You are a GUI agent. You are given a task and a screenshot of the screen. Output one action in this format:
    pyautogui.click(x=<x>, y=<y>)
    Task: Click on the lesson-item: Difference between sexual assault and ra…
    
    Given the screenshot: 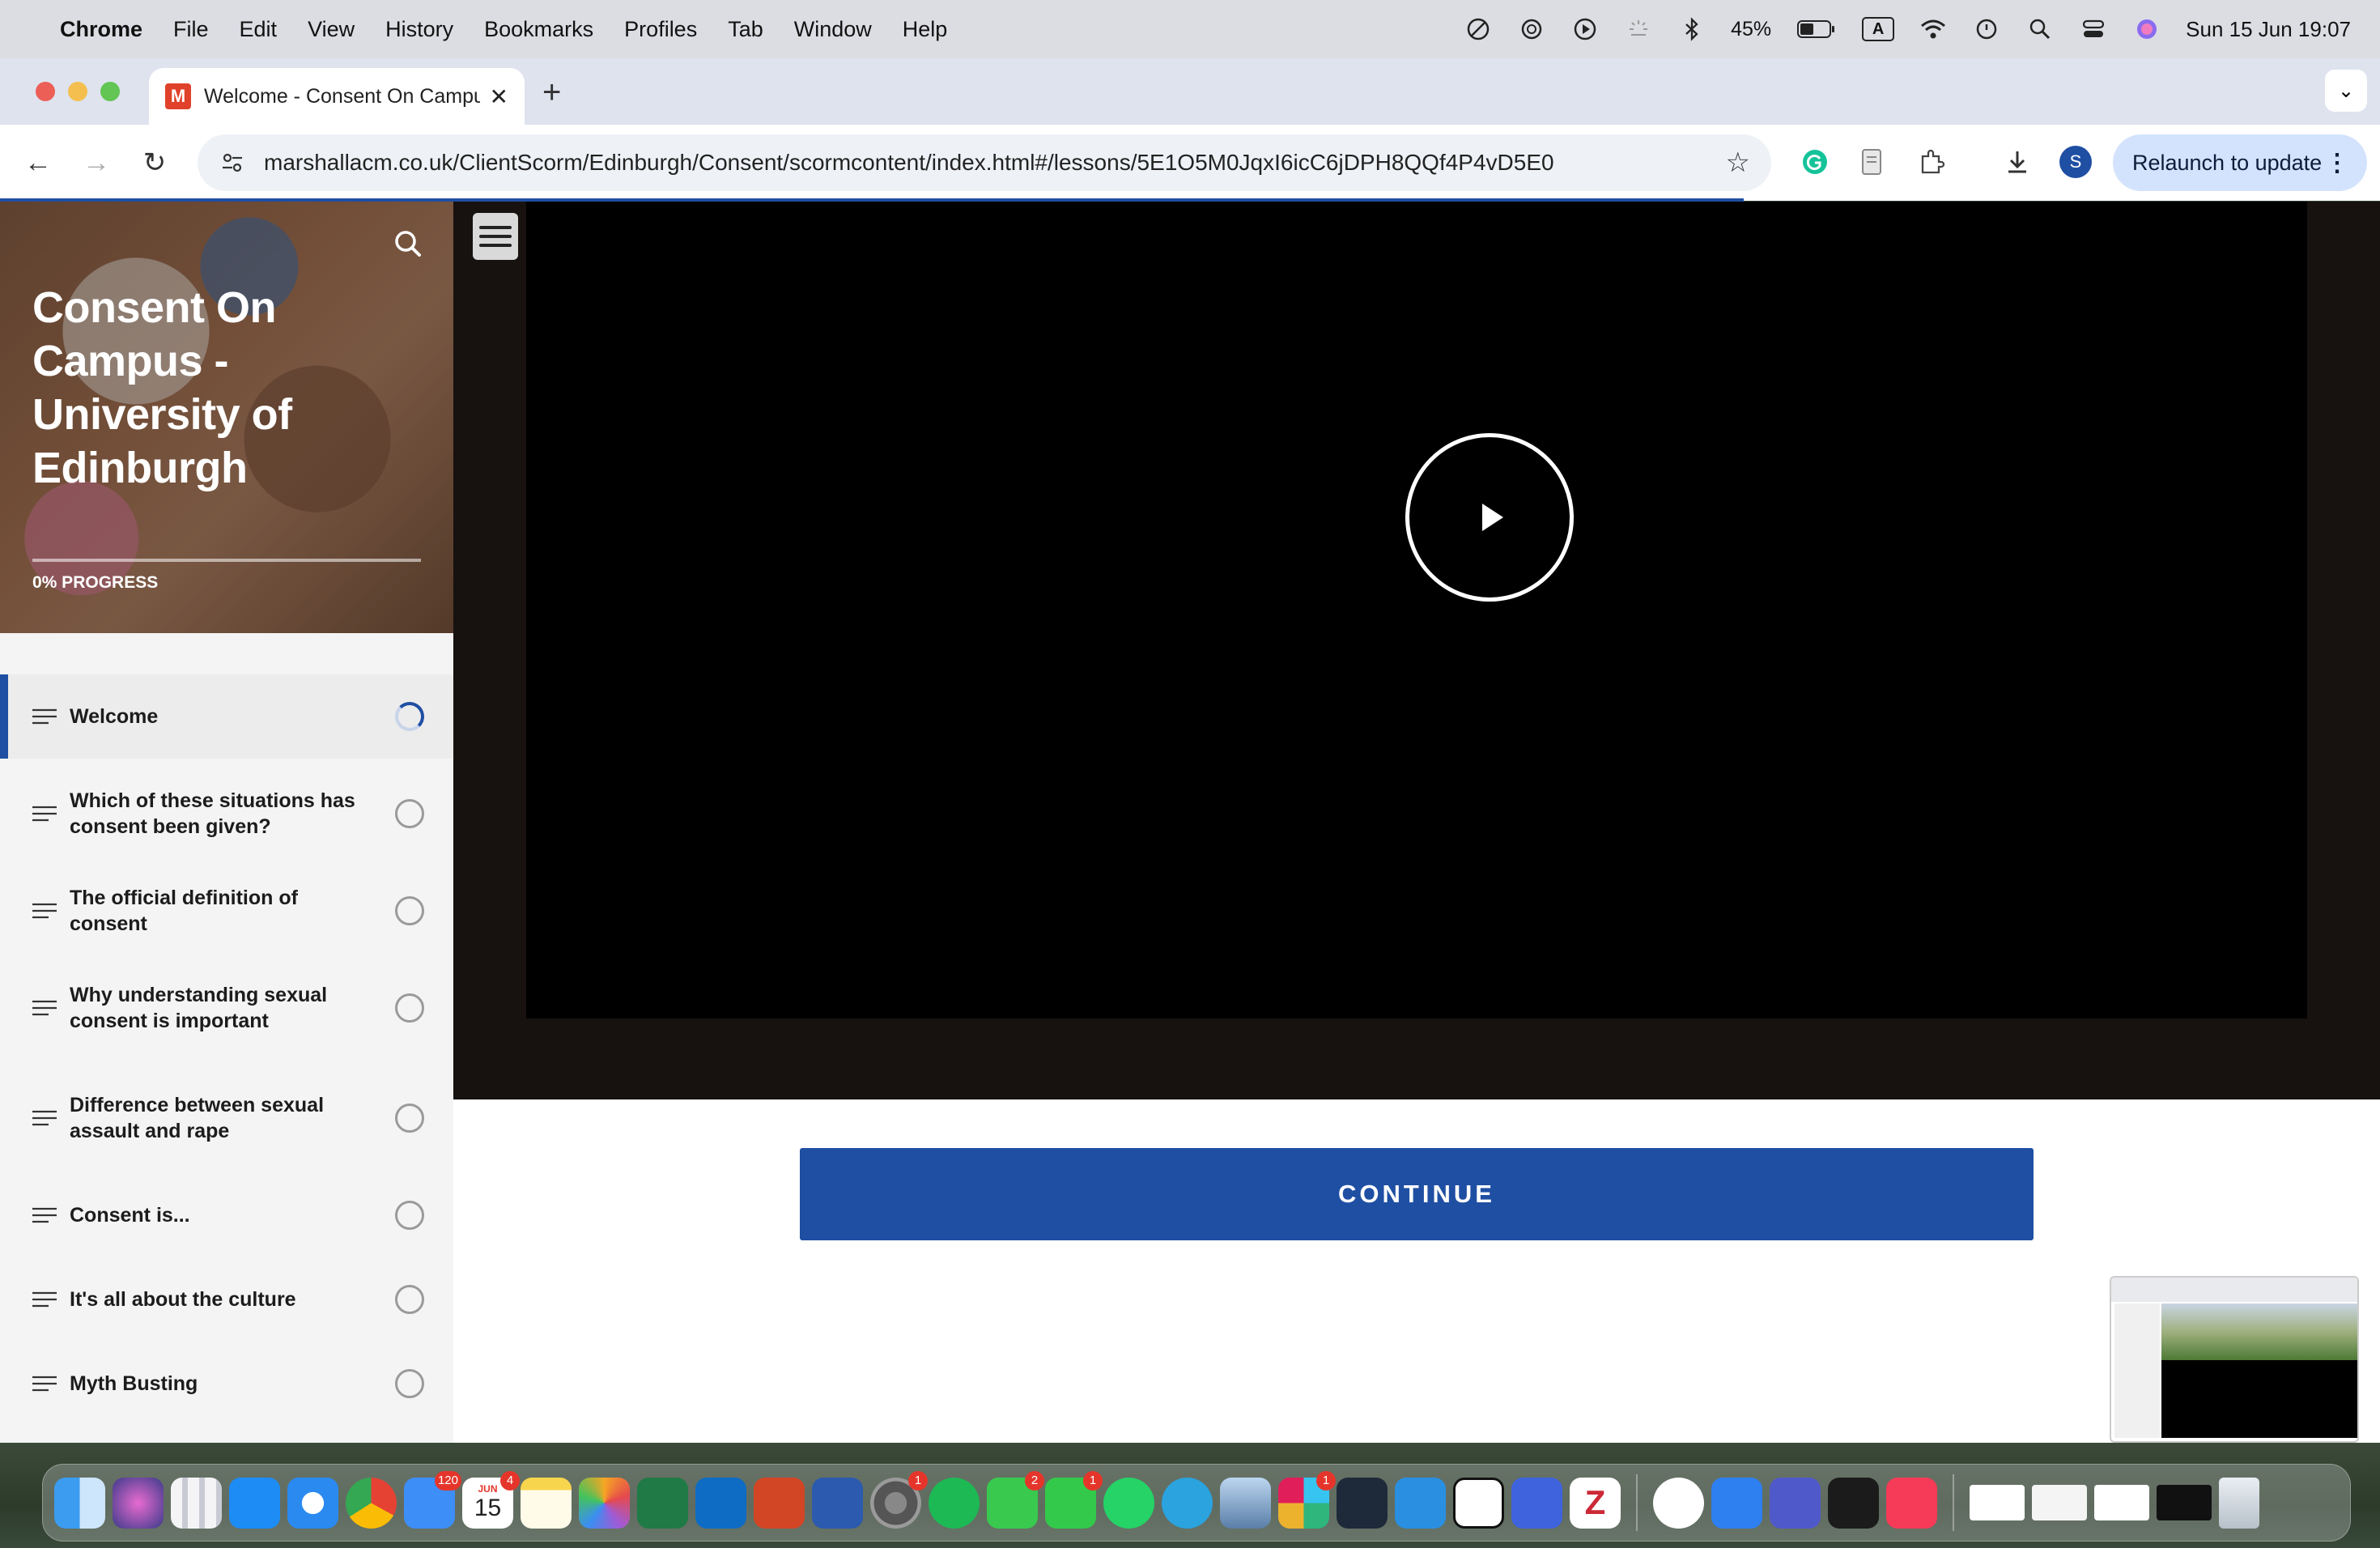 What is the action you would take?
    pyautogui.click(x=227, y=1118)
    